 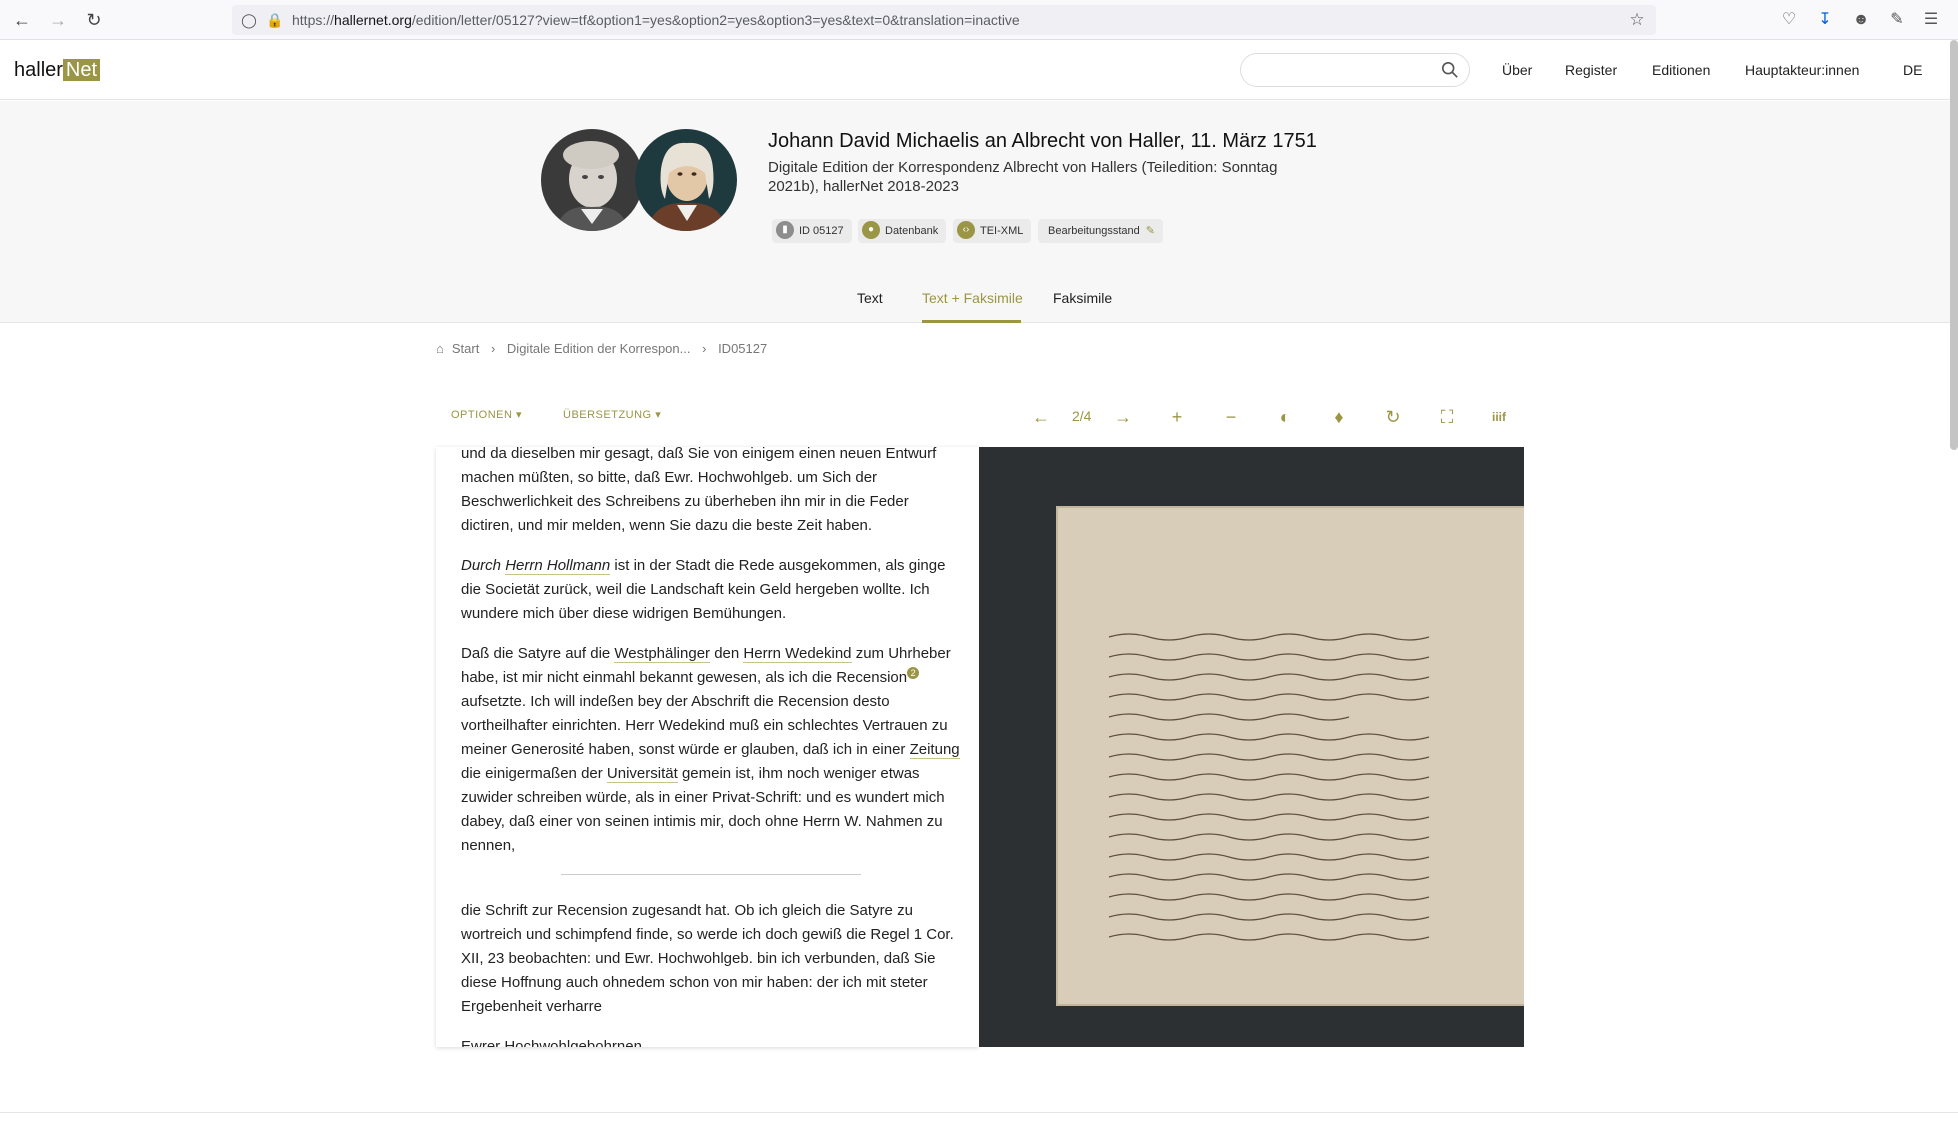 I want to click on zoom-in-icon: +, so click(x=1177, y=417).